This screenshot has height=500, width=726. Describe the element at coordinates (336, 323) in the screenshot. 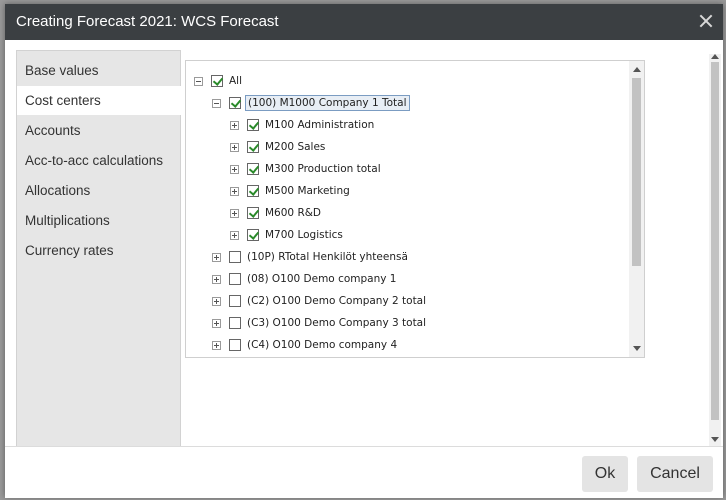

I see `tree-node-label: (C3) O100 Demo Company 3 total` at that location.